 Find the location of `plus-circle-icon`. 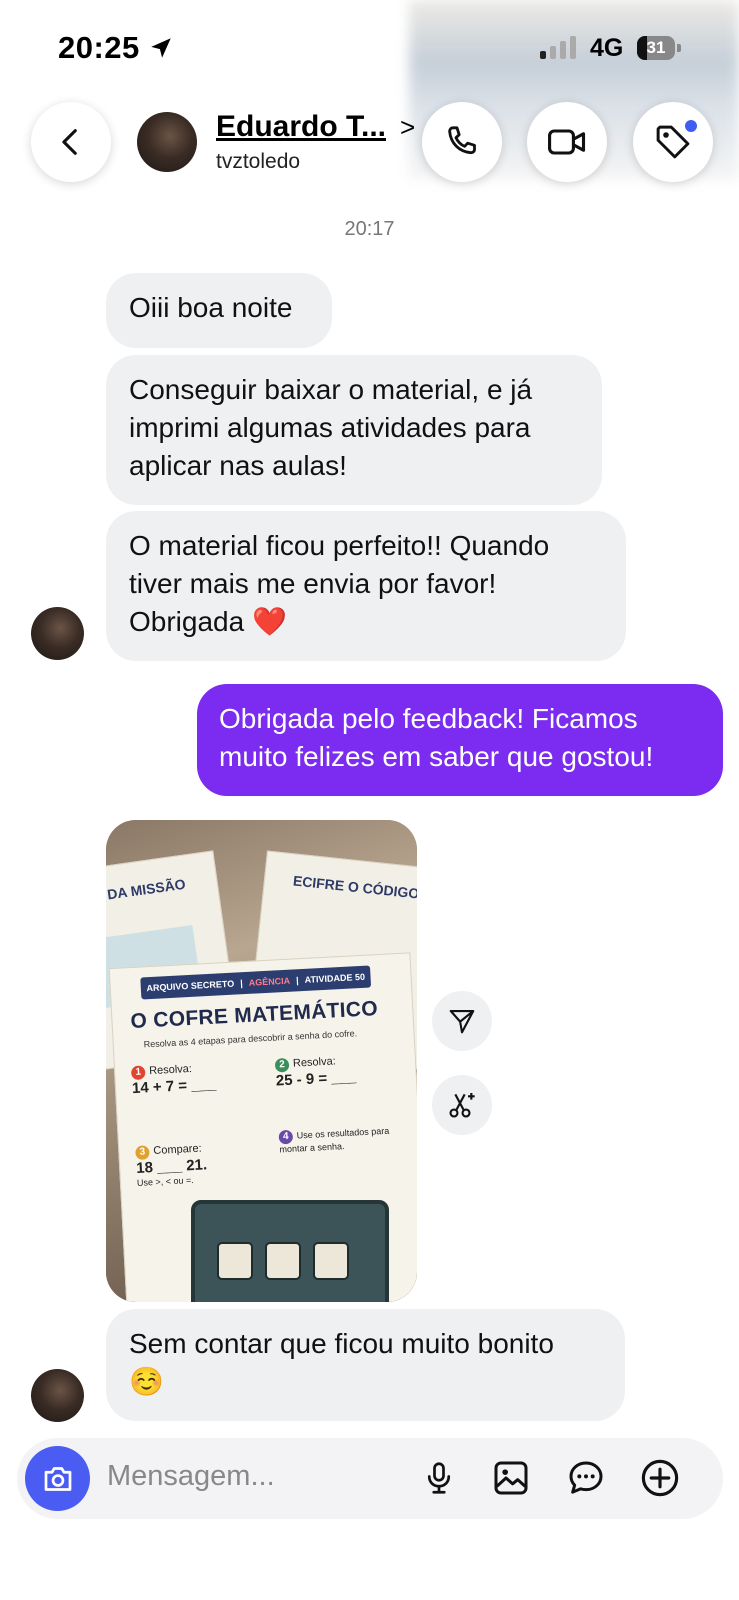

plus-circle-icon is located at coordinates (660, 1478).